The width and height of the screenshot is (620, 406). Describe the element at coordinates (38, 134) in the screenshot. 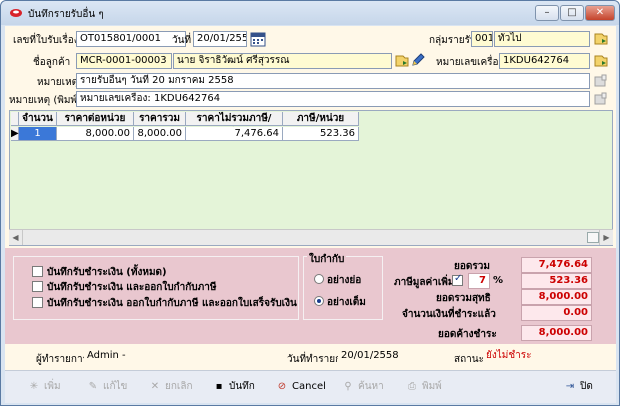

I see `table-row-qty: 1` at that location.